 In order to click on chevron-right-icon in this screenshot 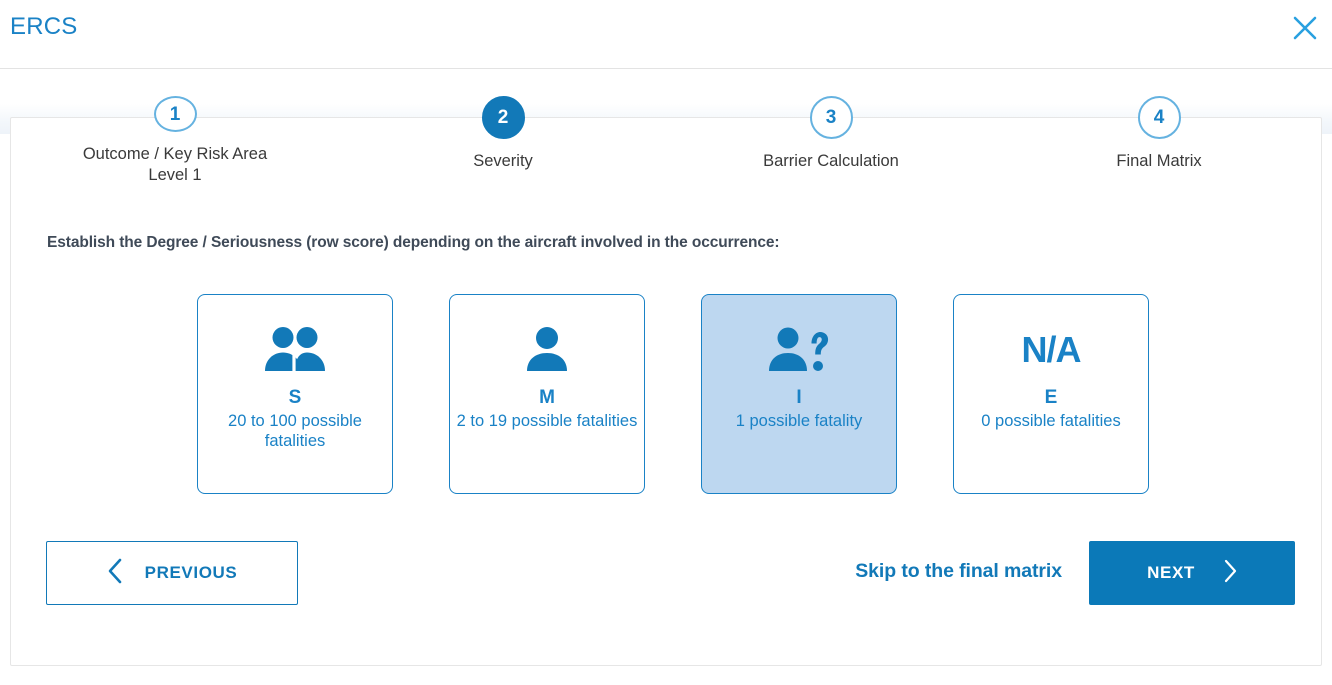, I will do `click(1230, 573)`.